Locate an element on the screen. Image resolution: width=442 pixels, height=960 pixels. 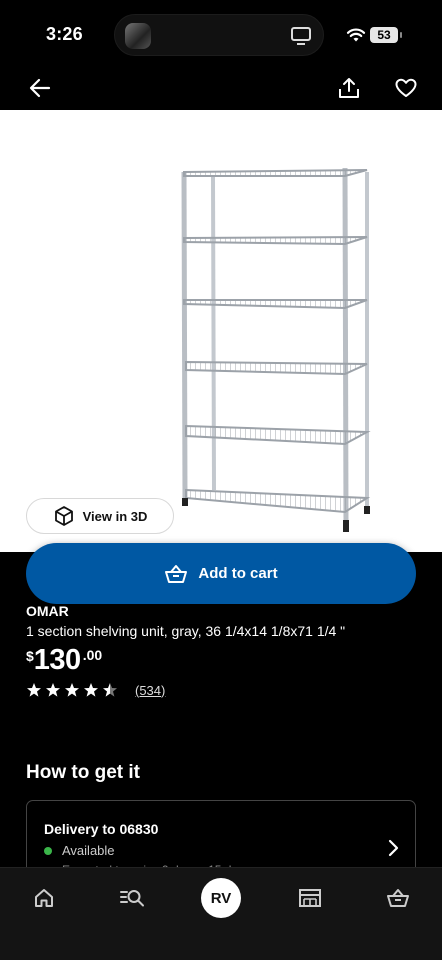
review-count-link: (534) is located at coordinates (150, 690).